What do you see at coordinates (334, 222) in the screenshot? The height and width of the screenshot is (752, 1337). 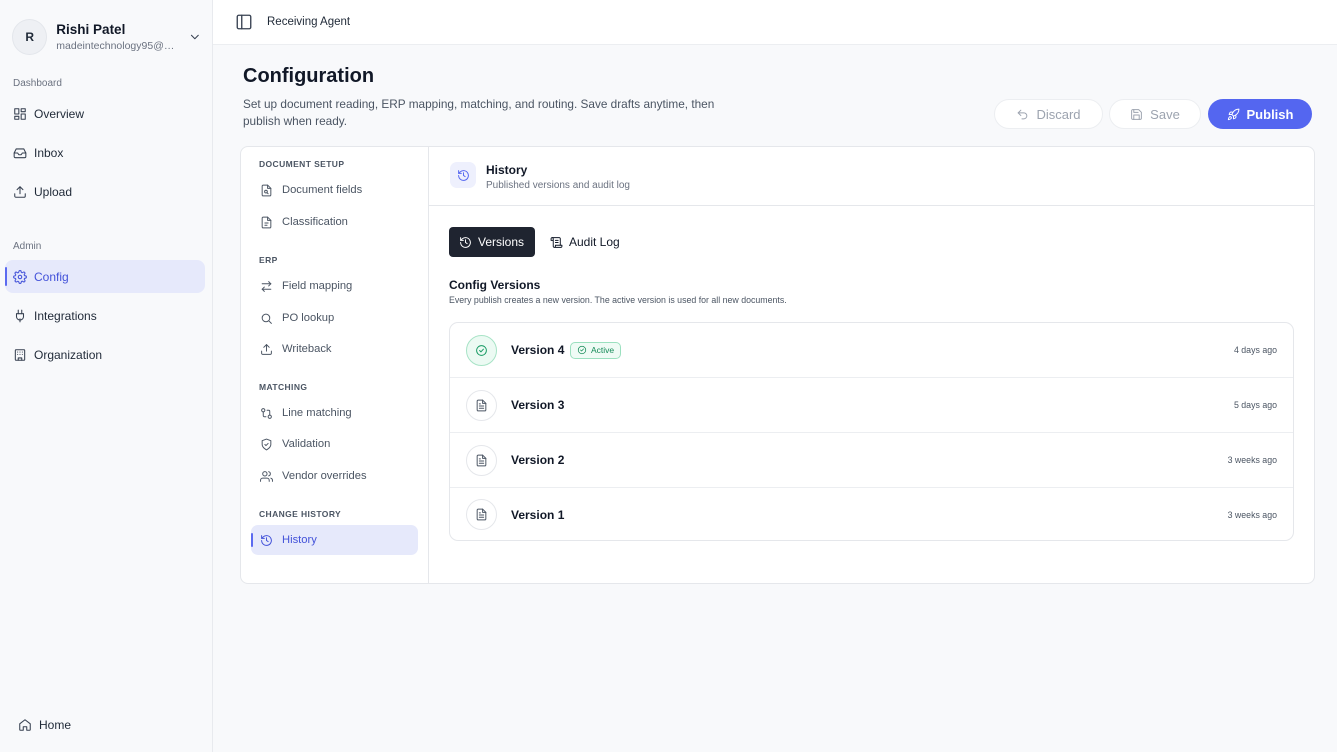 I see `config-nav-item-classification: Classification` at bounding box center [334, 222].